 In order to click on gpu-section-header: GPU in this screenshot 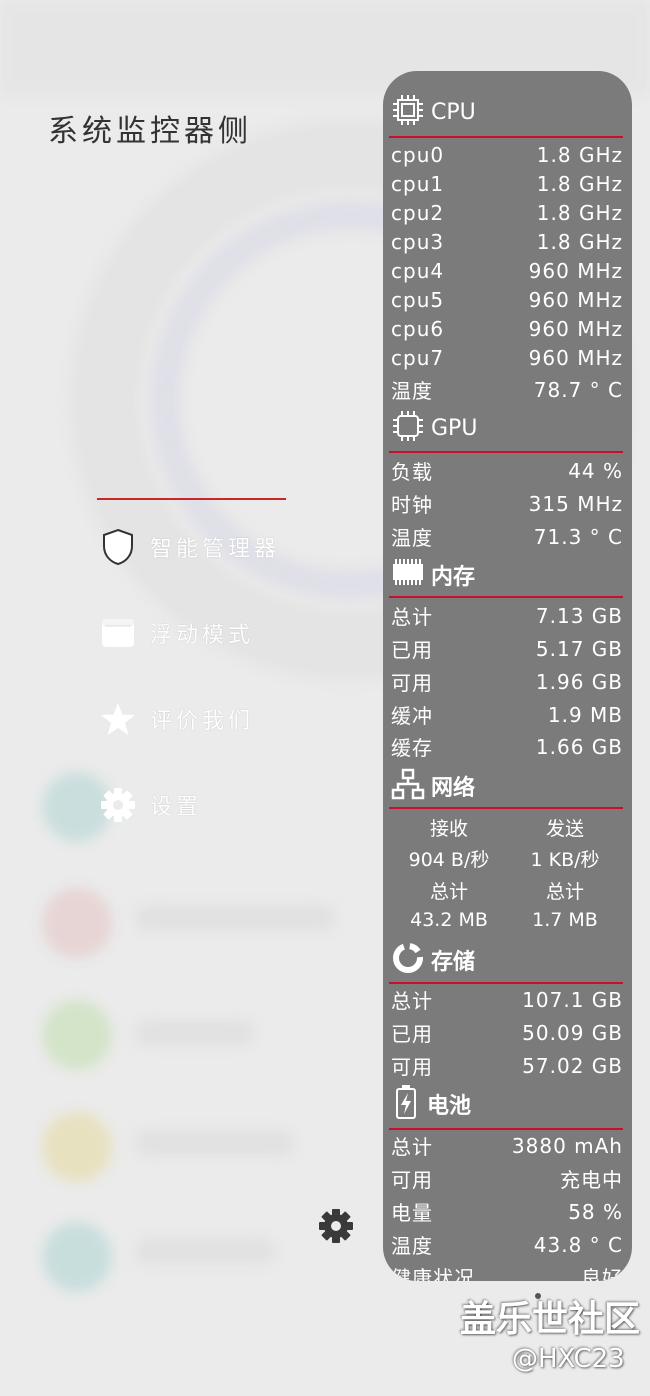, I will do `click(434, 428)`.